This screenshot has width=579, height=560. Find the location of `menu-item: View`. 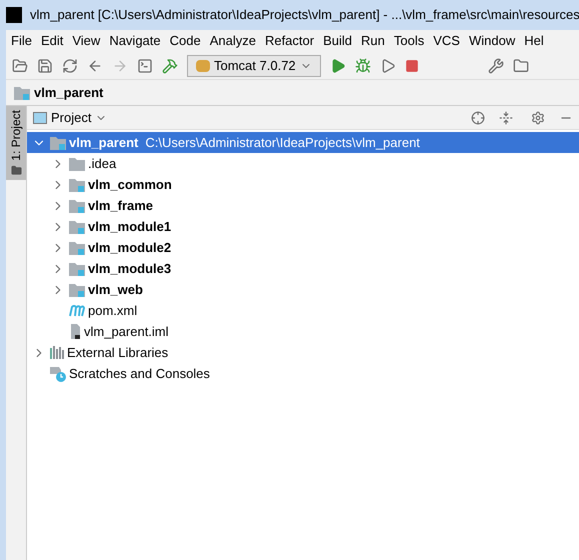

menu-item: View is located at coordinates (86, 41).